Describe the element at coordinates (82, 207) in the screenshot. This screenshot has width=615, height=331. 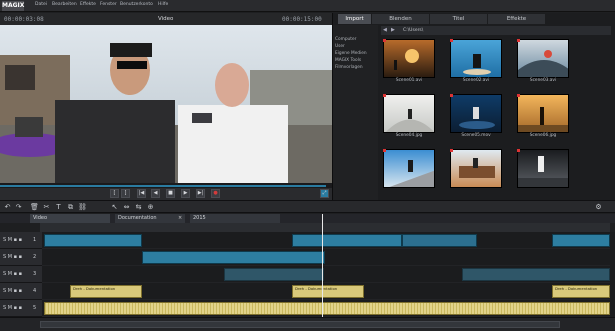
I see `link-icon: ⛓` at that location.